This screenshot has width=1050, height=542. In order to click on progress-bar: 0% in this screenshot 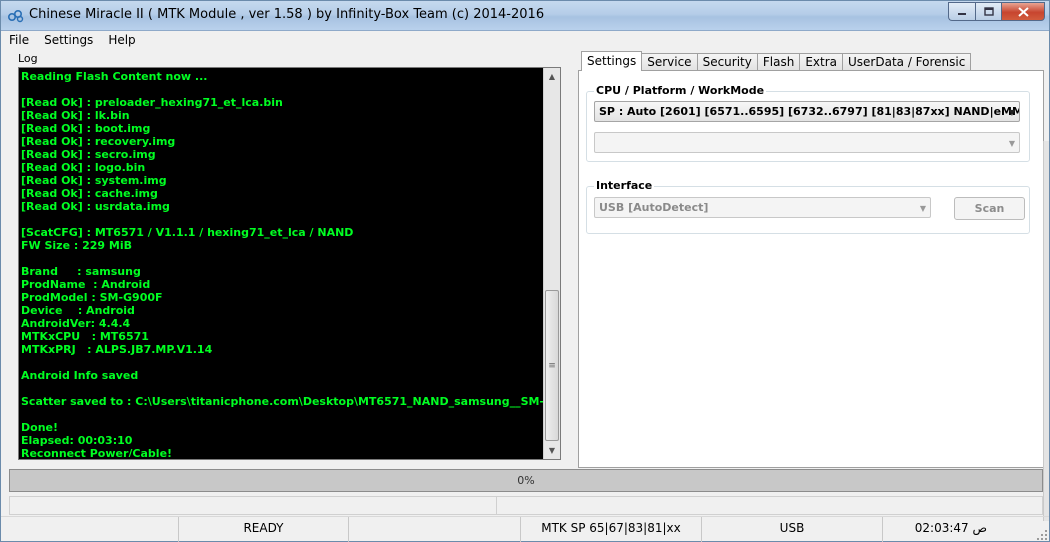, I will do `click(526, 480)`.